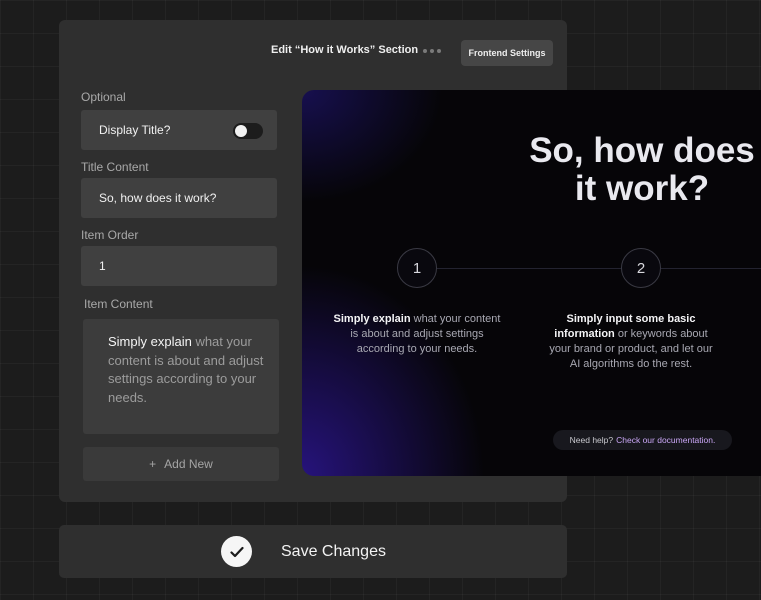 The width and height of the screenshot is (761, 600). What do you see at coordinates (432, 51) in the screenshot?
I see `more-dots-icon` at bounding box center [432, 51].